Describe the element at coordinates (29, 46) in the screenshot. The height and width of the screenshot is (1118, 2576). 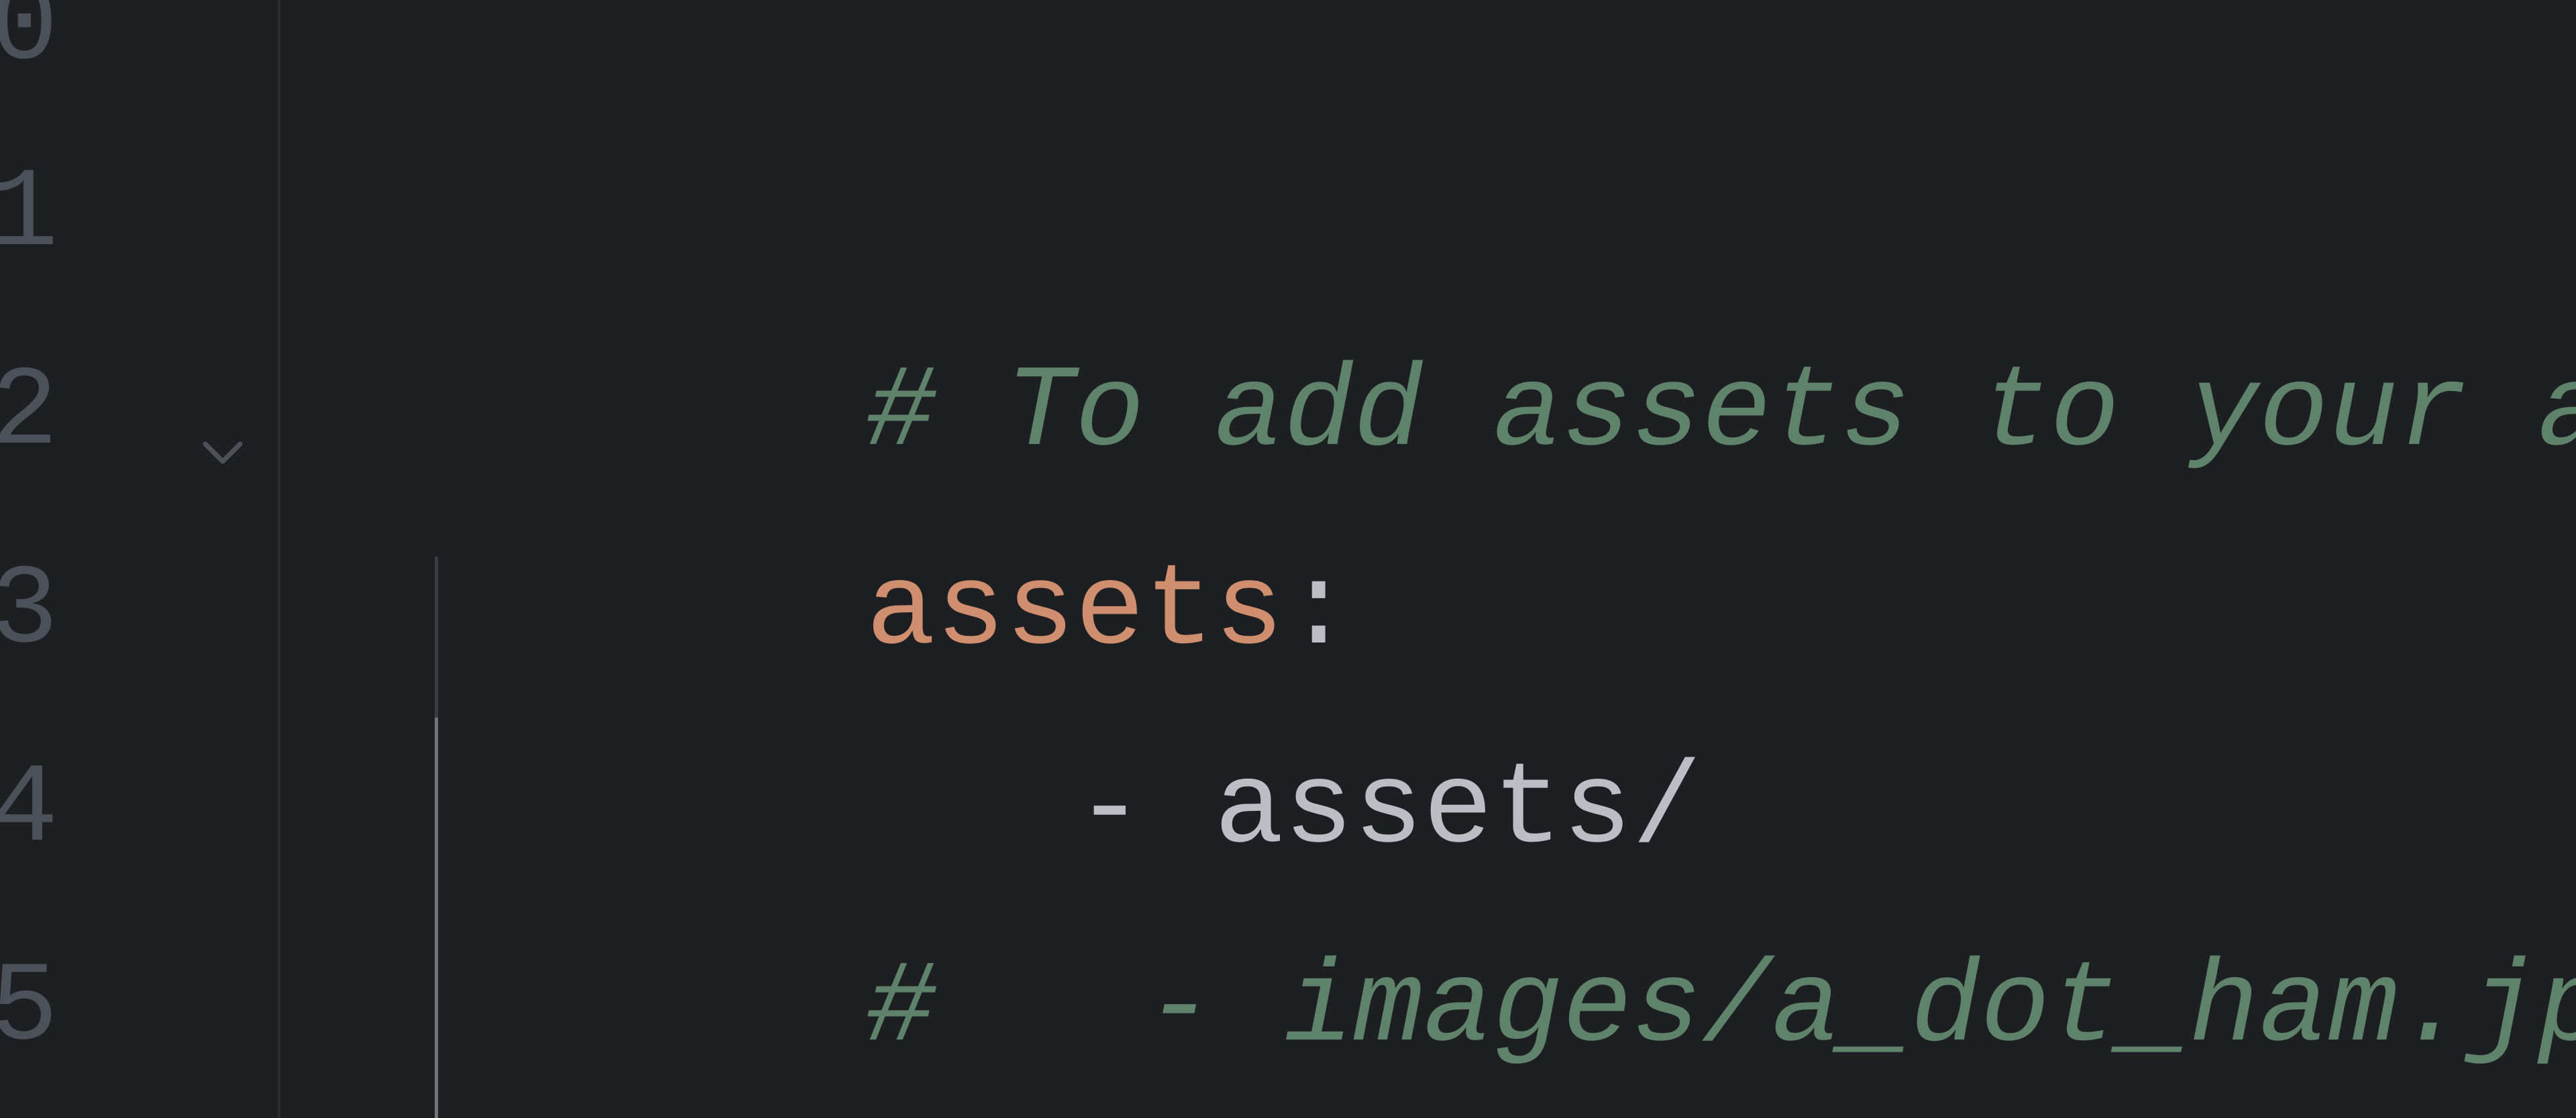
I see `line-number: 0` at that location.